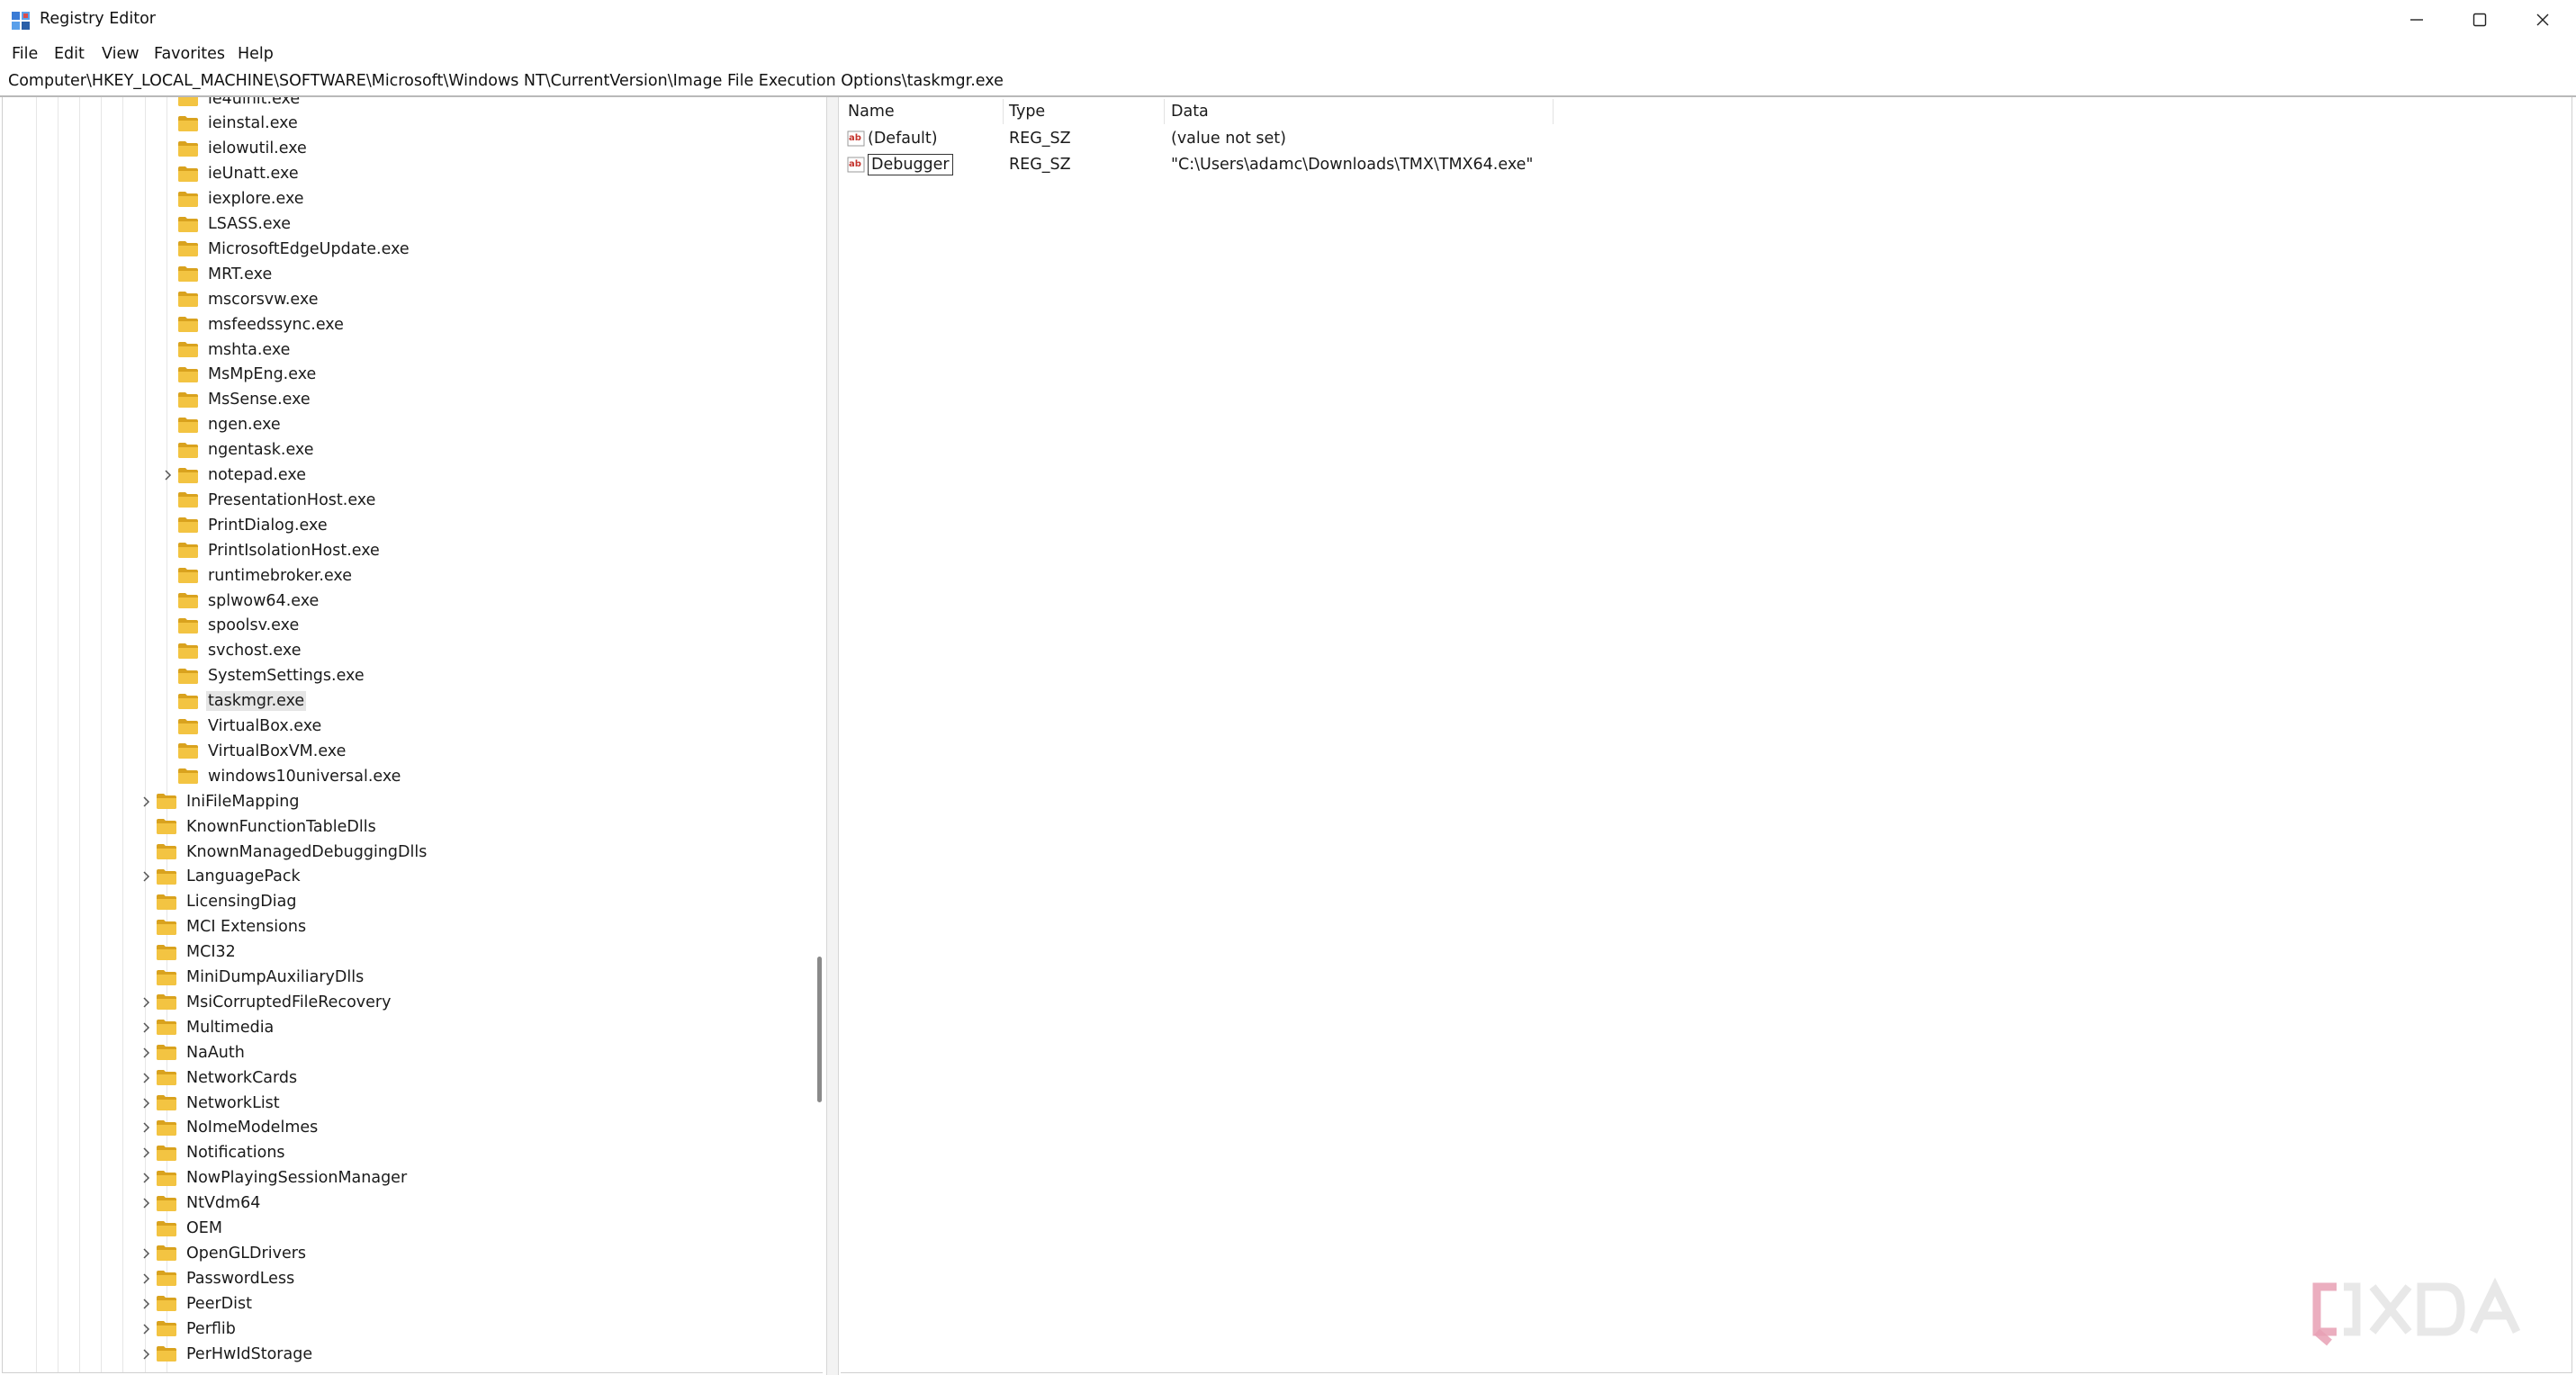  I want to click on tree-item: svchost.exe, so click(230, 651).